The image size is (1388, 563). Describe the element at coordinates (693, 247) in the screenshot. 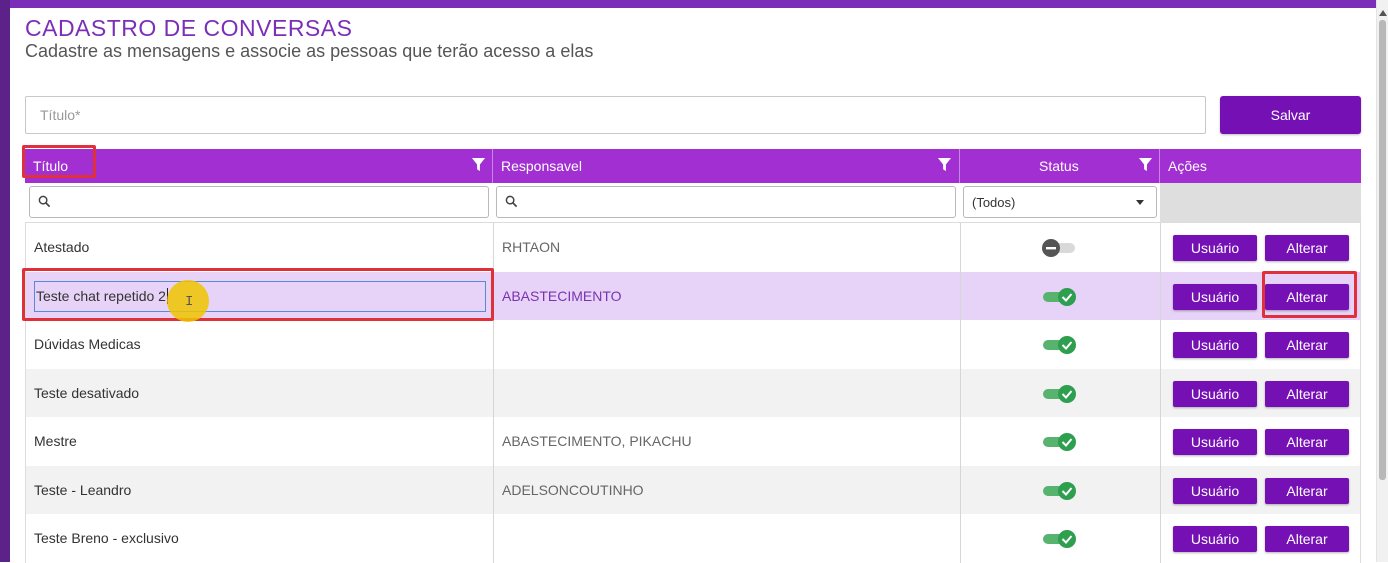

I see `table-row: Atestado RHTAON Usuário Alterar` at that location.